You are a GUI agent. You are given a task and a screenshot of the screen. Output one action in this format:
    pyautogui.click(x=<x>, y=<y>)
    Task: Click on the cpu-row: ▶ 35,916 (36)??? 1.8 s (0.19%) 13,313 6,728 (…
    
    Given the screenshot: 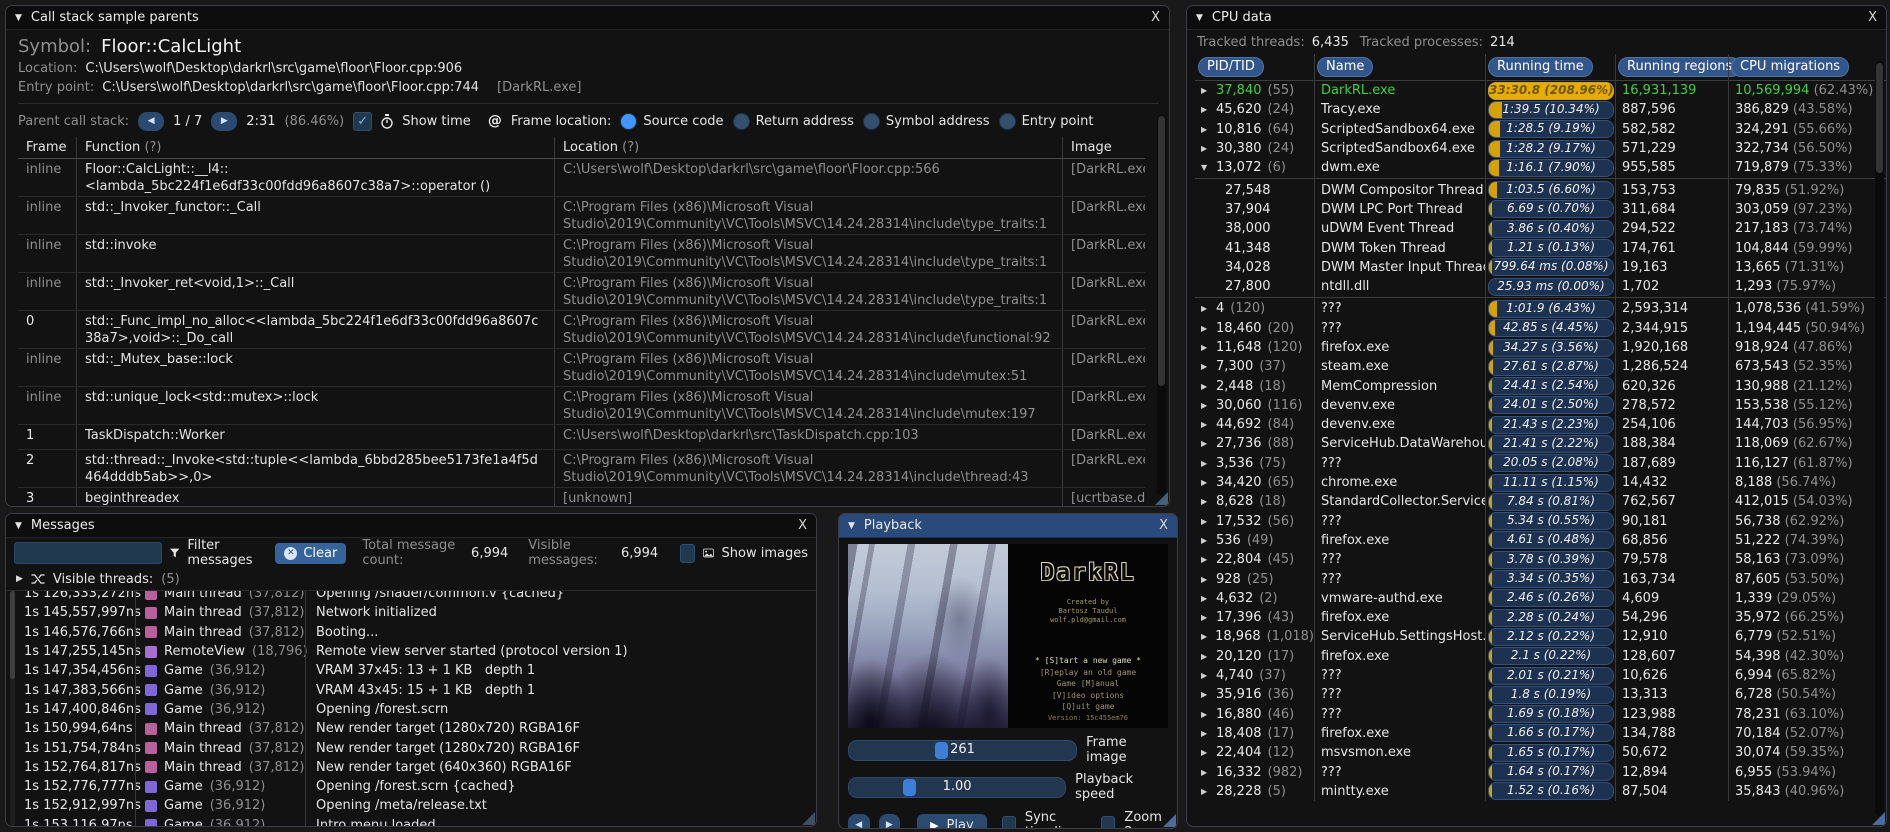 What is the action you would take?
    pyautogui.click(x=1540, y=694)
    